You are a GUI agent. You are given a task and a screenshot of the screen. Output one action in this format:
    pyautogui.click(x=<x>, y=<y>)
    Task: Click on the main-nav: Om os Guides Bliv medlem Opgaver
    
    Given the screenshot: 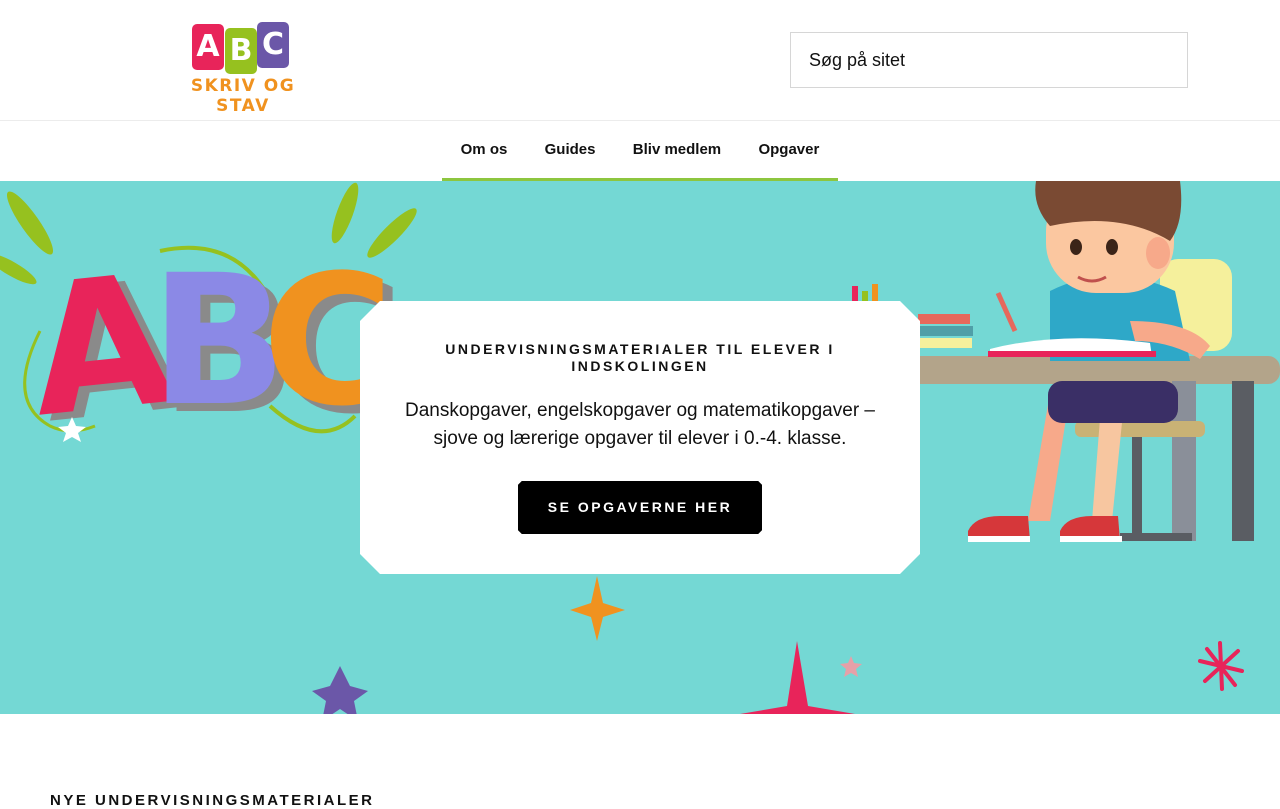 What is the action you would take?
    pyautogui.click(x=640, y=150)
    